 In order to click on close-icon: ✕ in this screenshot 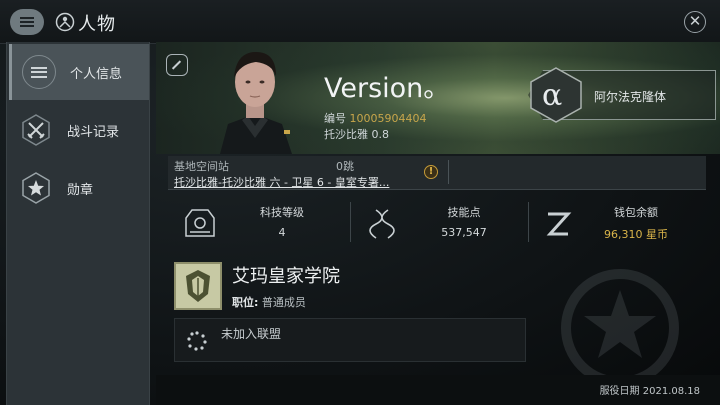, I will do `click(695, 21)`.